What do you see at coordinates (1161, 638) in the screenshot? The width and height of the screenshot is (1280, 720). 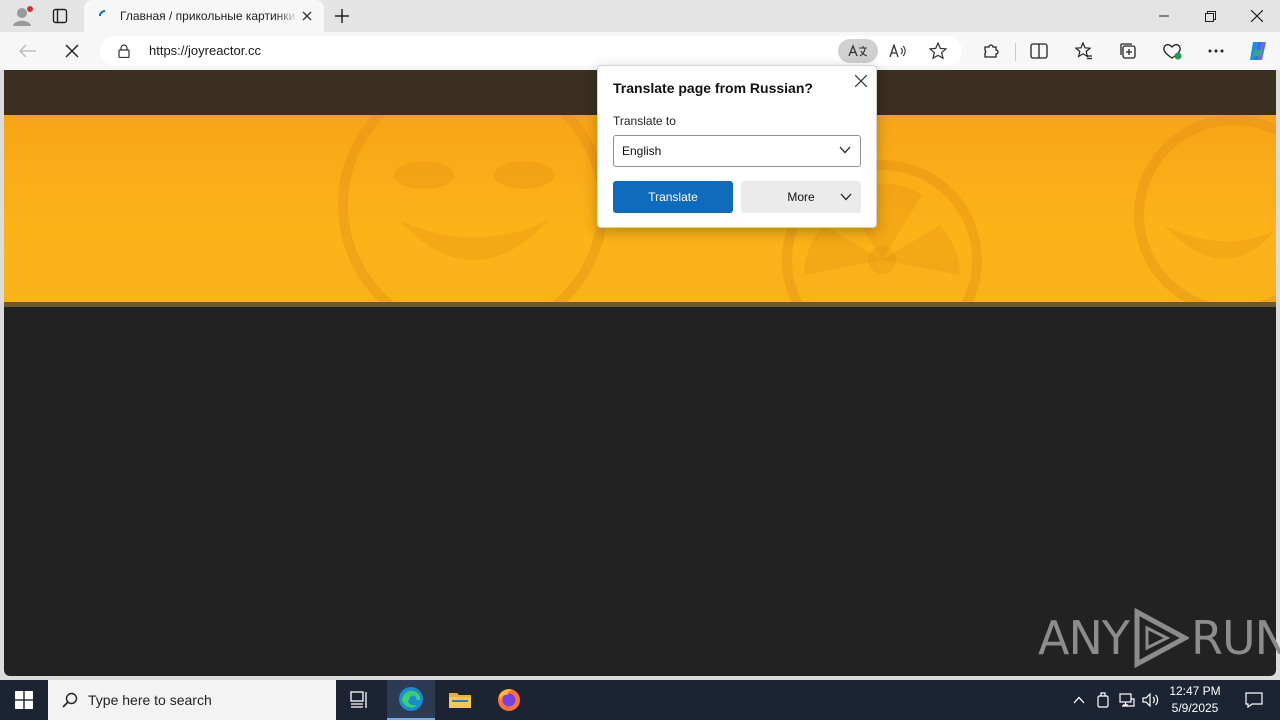 I see `play-logo-icon` at bounding box center [1161, 638].